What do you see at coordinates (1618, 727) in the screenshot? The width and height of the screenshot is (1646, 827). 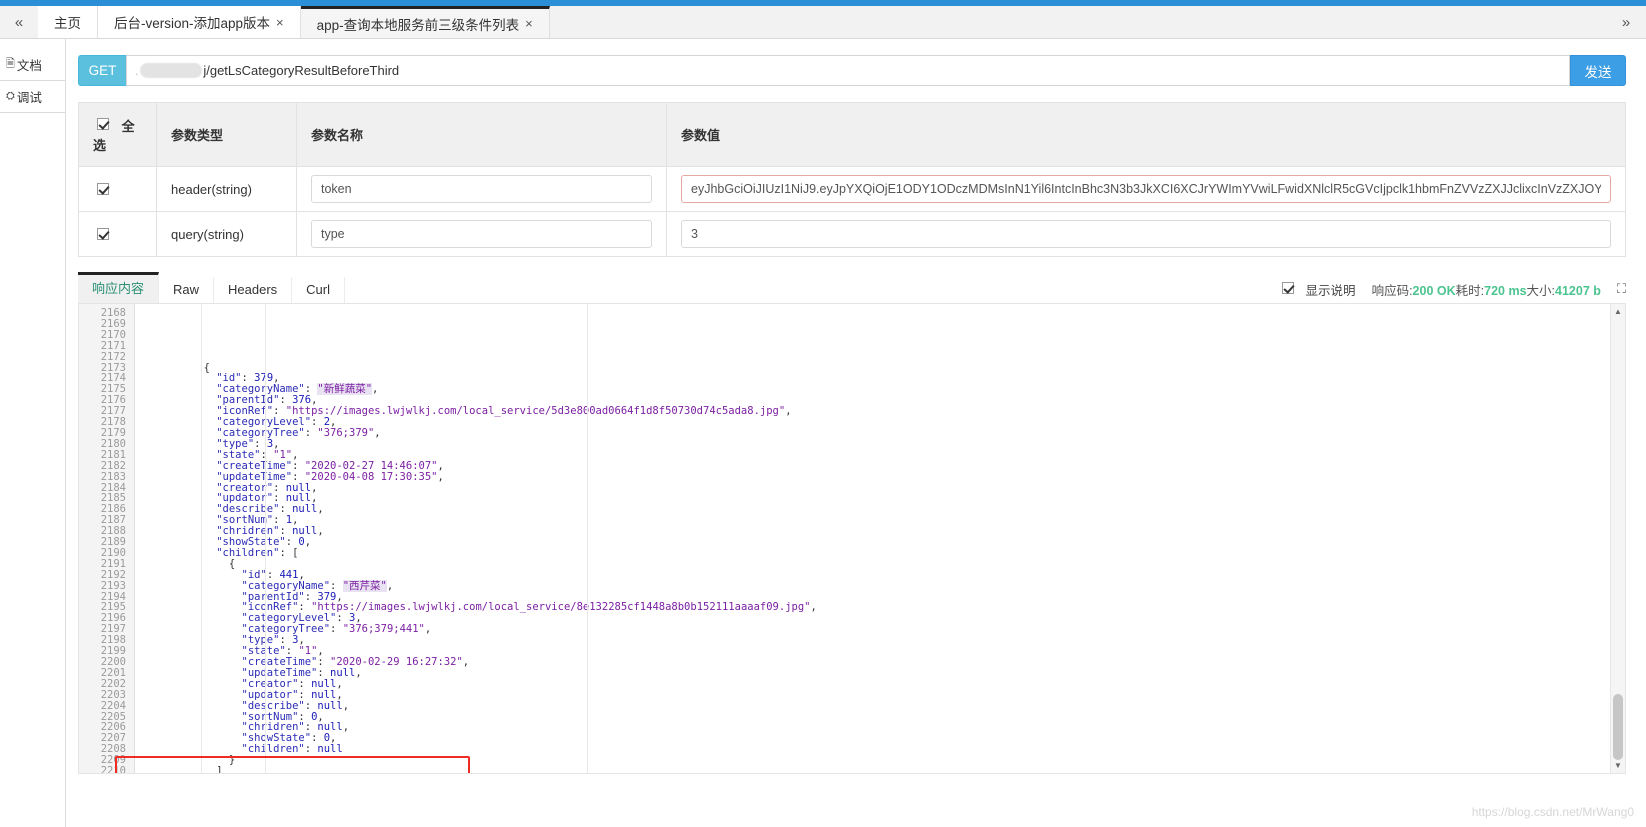 I see `scrollbar-thumb` at bounding box center [1618, 727].